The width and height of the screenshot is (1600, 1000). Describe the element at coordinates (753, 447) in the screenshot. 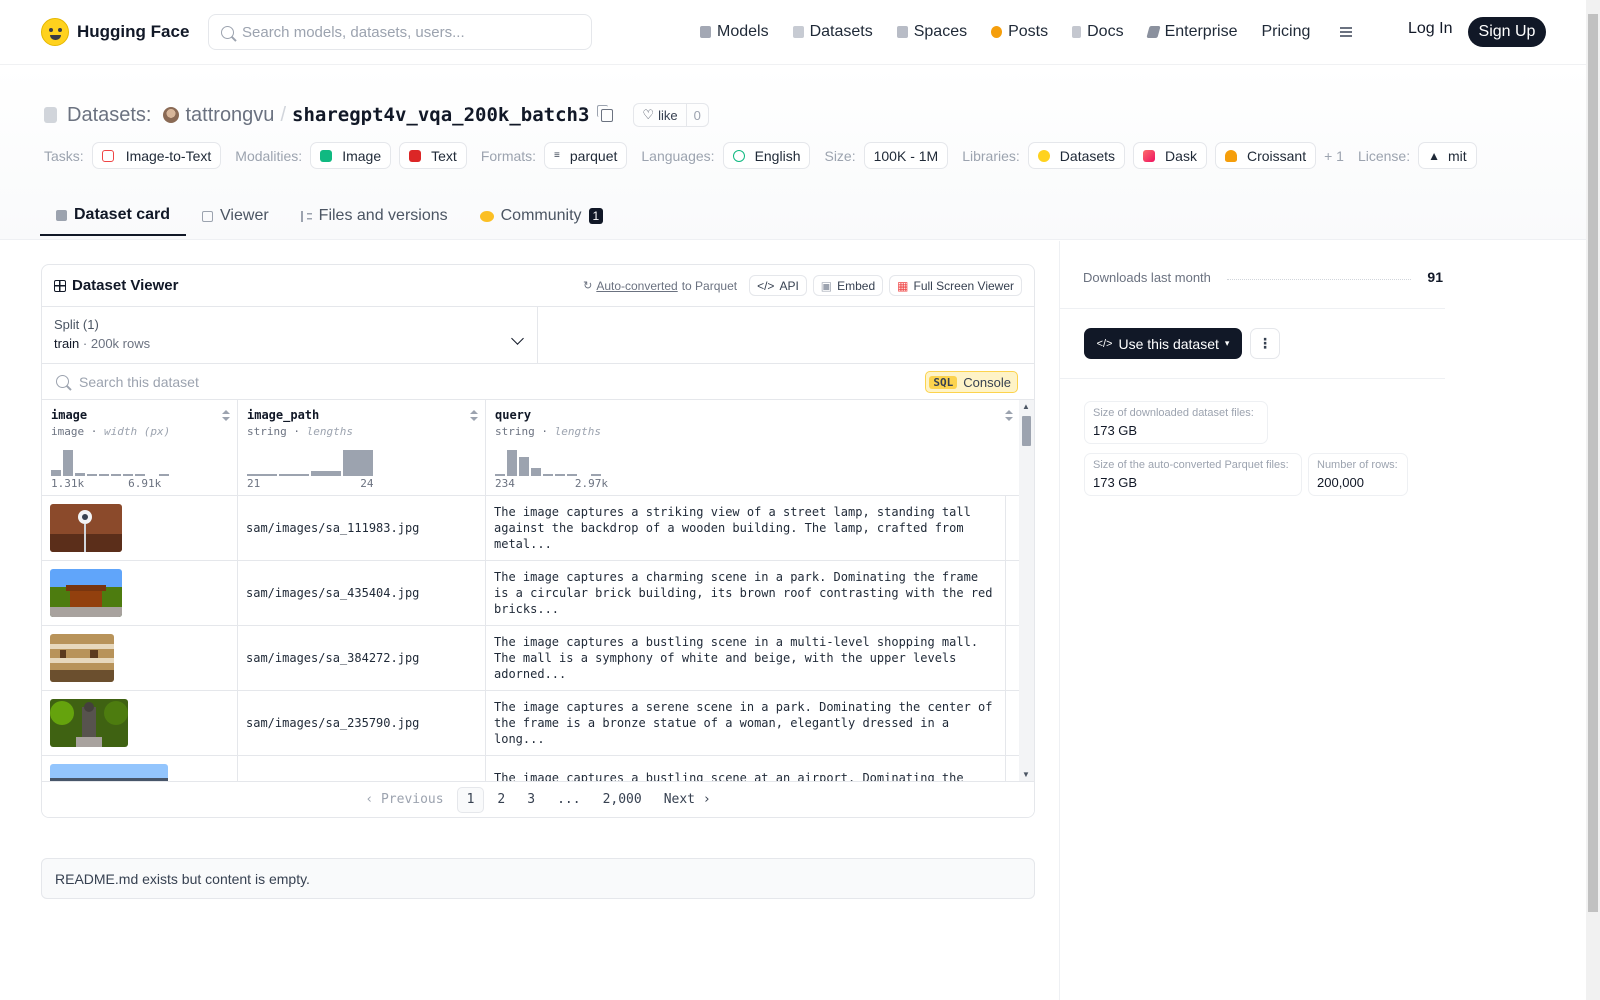

I see `column-header-query: query string · lengths 234 2.97k` at that location.